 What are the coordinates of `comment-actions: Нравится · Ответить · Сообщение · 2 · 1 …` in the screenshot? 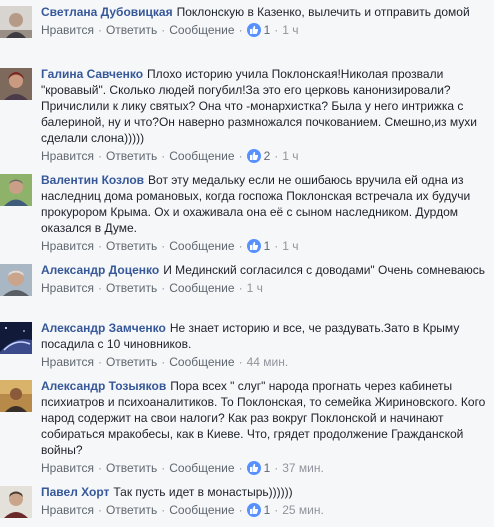 It's located at (263, 156).